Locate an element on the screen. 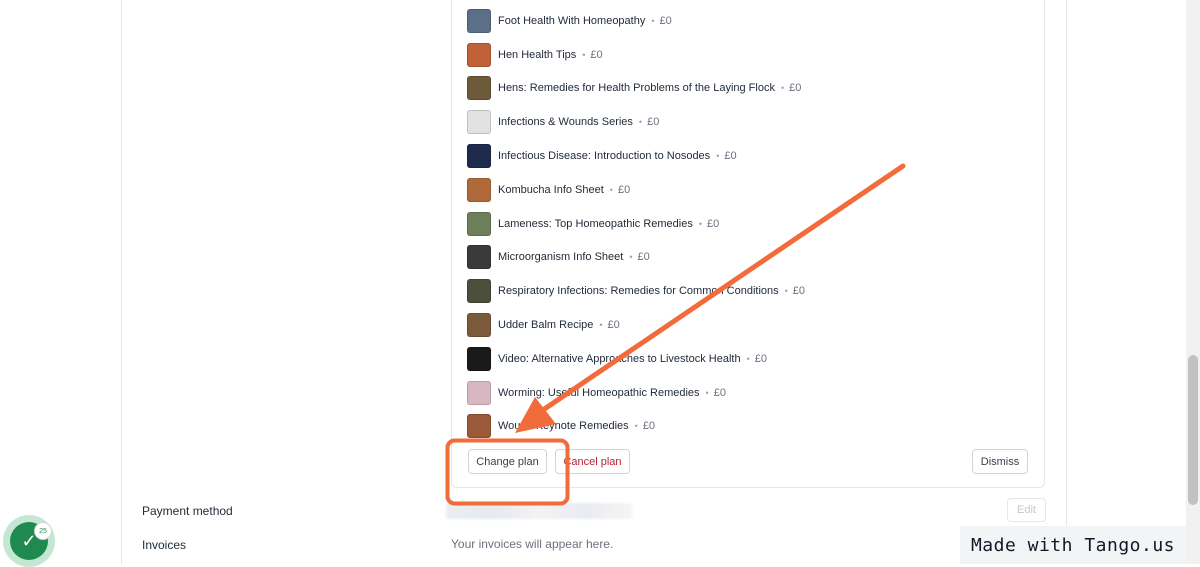 The height and width of the screenshot is (567, 1200). dismiss-button: Dismiss is located at coordinates (1000, 461).